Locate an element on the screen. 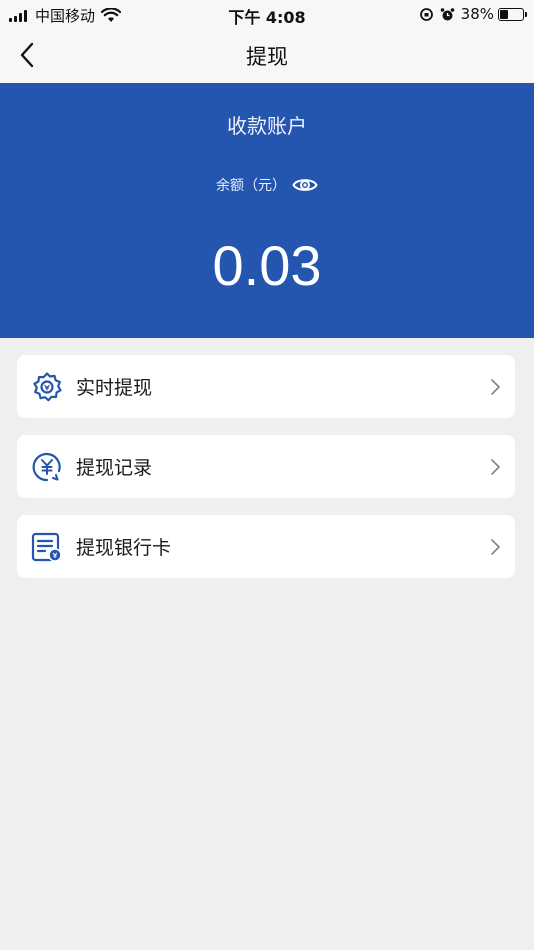  menu-label: 实时提现 is located at coordinates (114, 388).